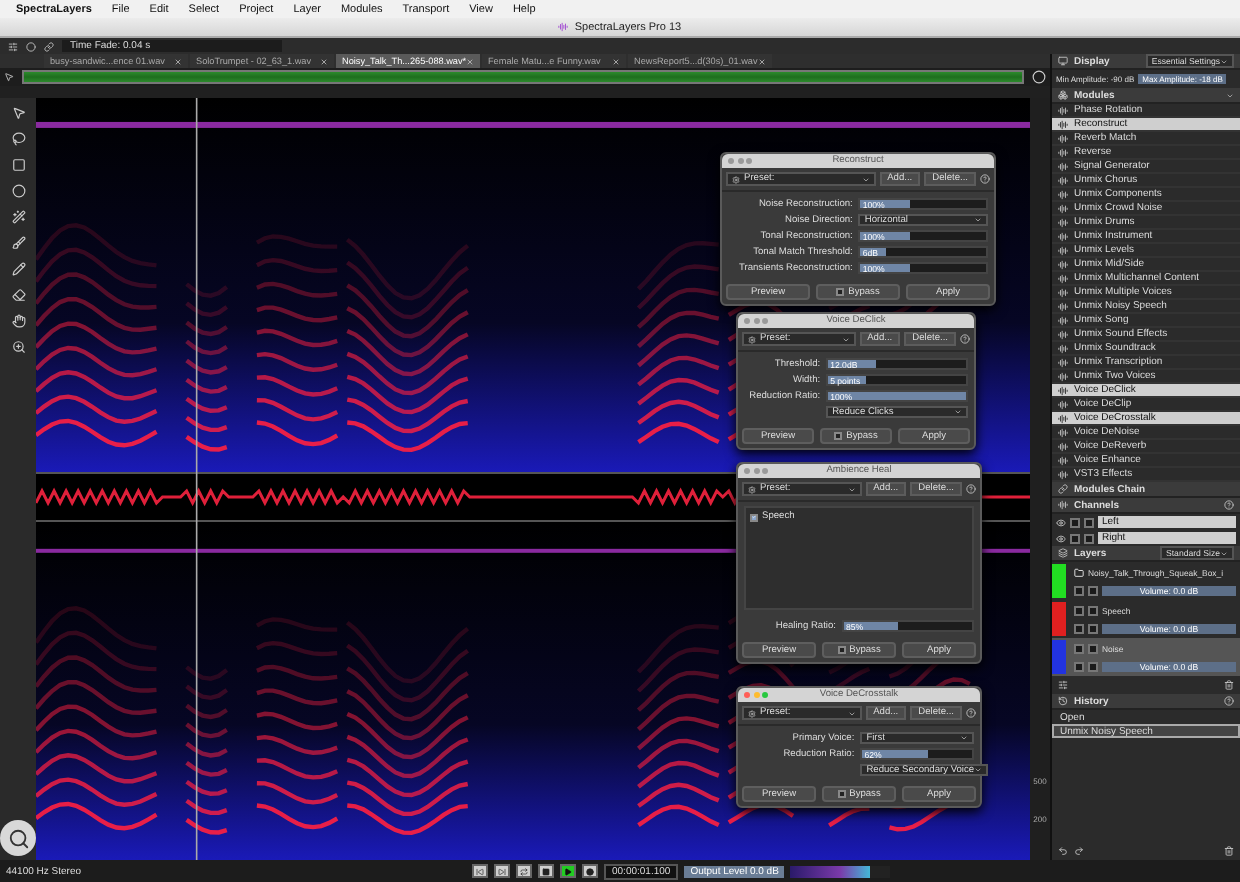 The image size is (1240, 882). What do you see at coordinates (563, 27) in the screenshot?
I see `app-icon` at bounding box center [563, 27].